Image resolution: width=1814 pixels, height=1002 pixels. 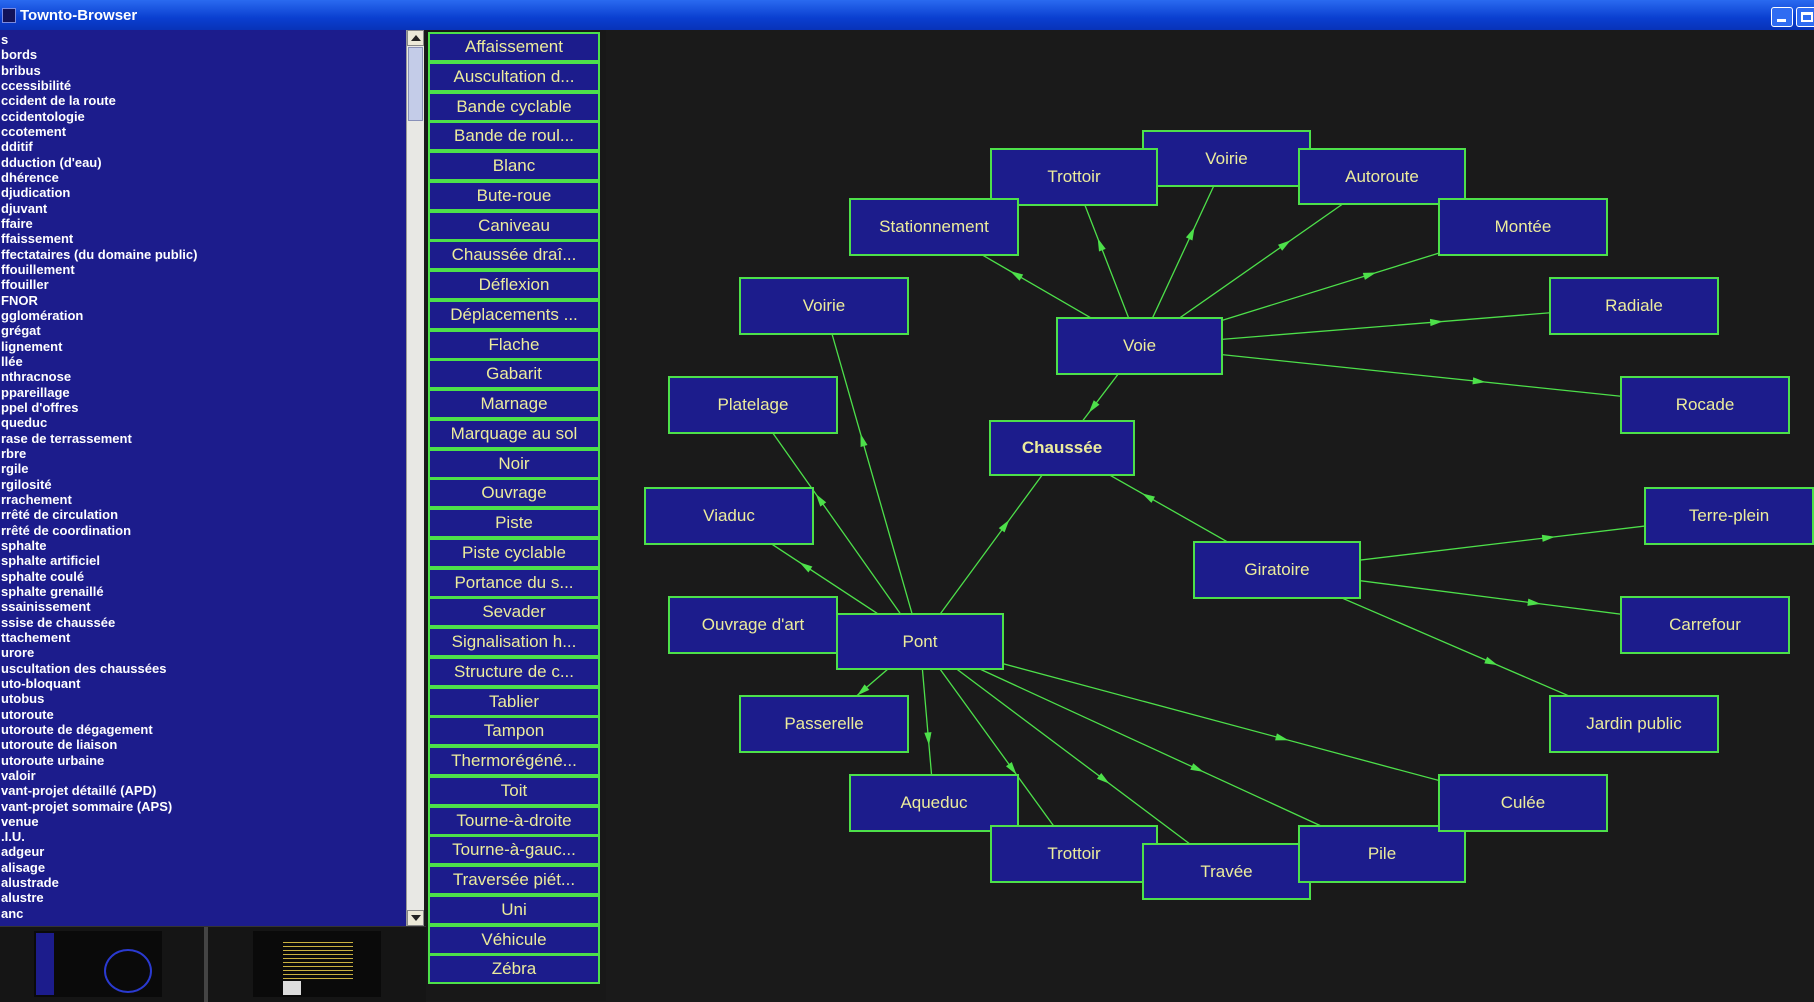 I want to click on term-item: Gabarit, so click(x=514, y=374).